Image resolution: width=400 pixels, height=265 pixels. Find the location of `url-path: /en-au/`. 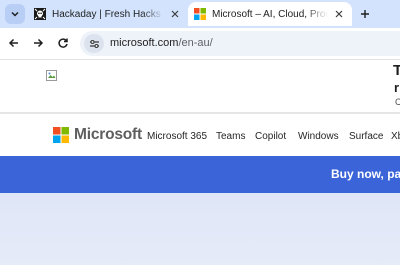

url-path: /en-au/ is located at coordinates (195, 43).